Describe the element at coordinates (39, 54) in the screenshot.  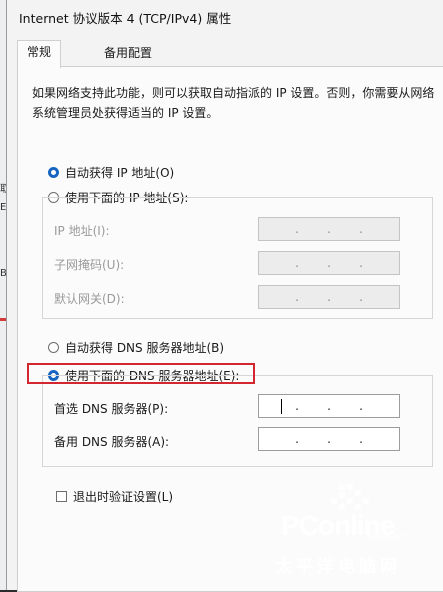
I see `tab-general: 常规` at that location.